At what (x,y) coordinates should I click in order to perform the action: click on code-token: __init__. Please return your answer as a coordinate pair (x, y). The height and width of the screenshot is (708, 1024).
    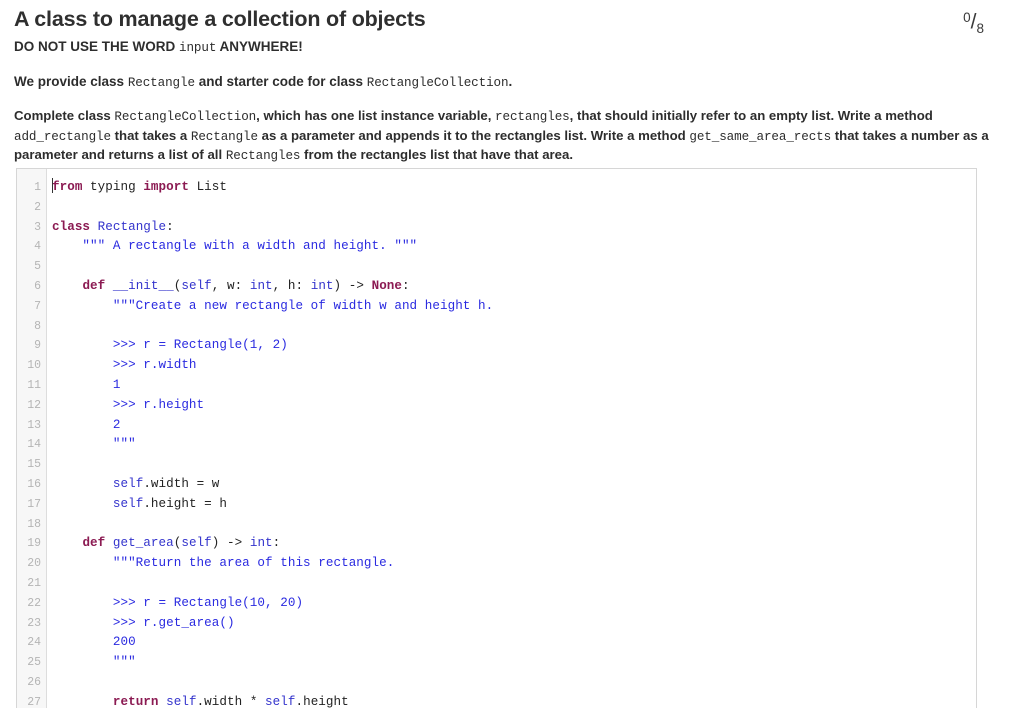
    Looking at the image, I should click on (143, 285).